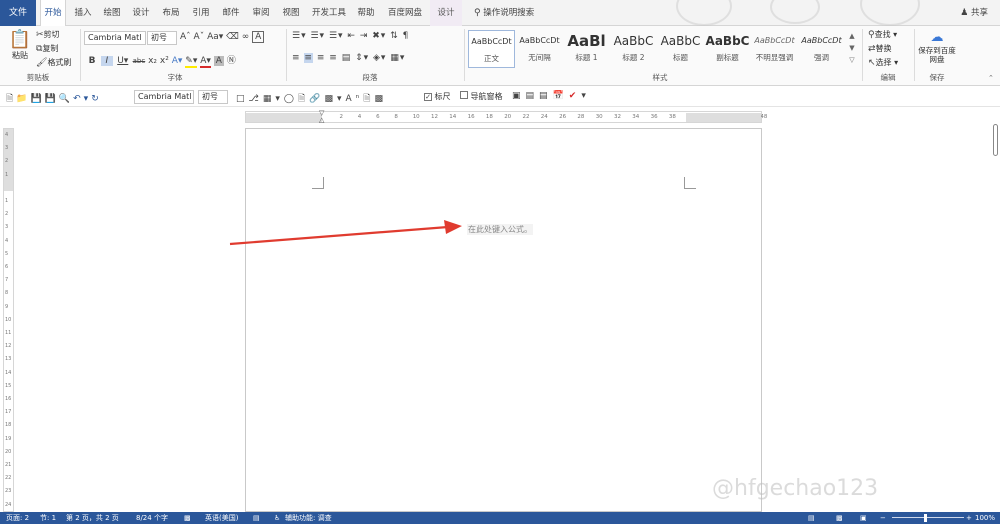 The width and height of the screenshot is (1000, 524). I want to click on zoom-slider-thumb, so click(925, 518).